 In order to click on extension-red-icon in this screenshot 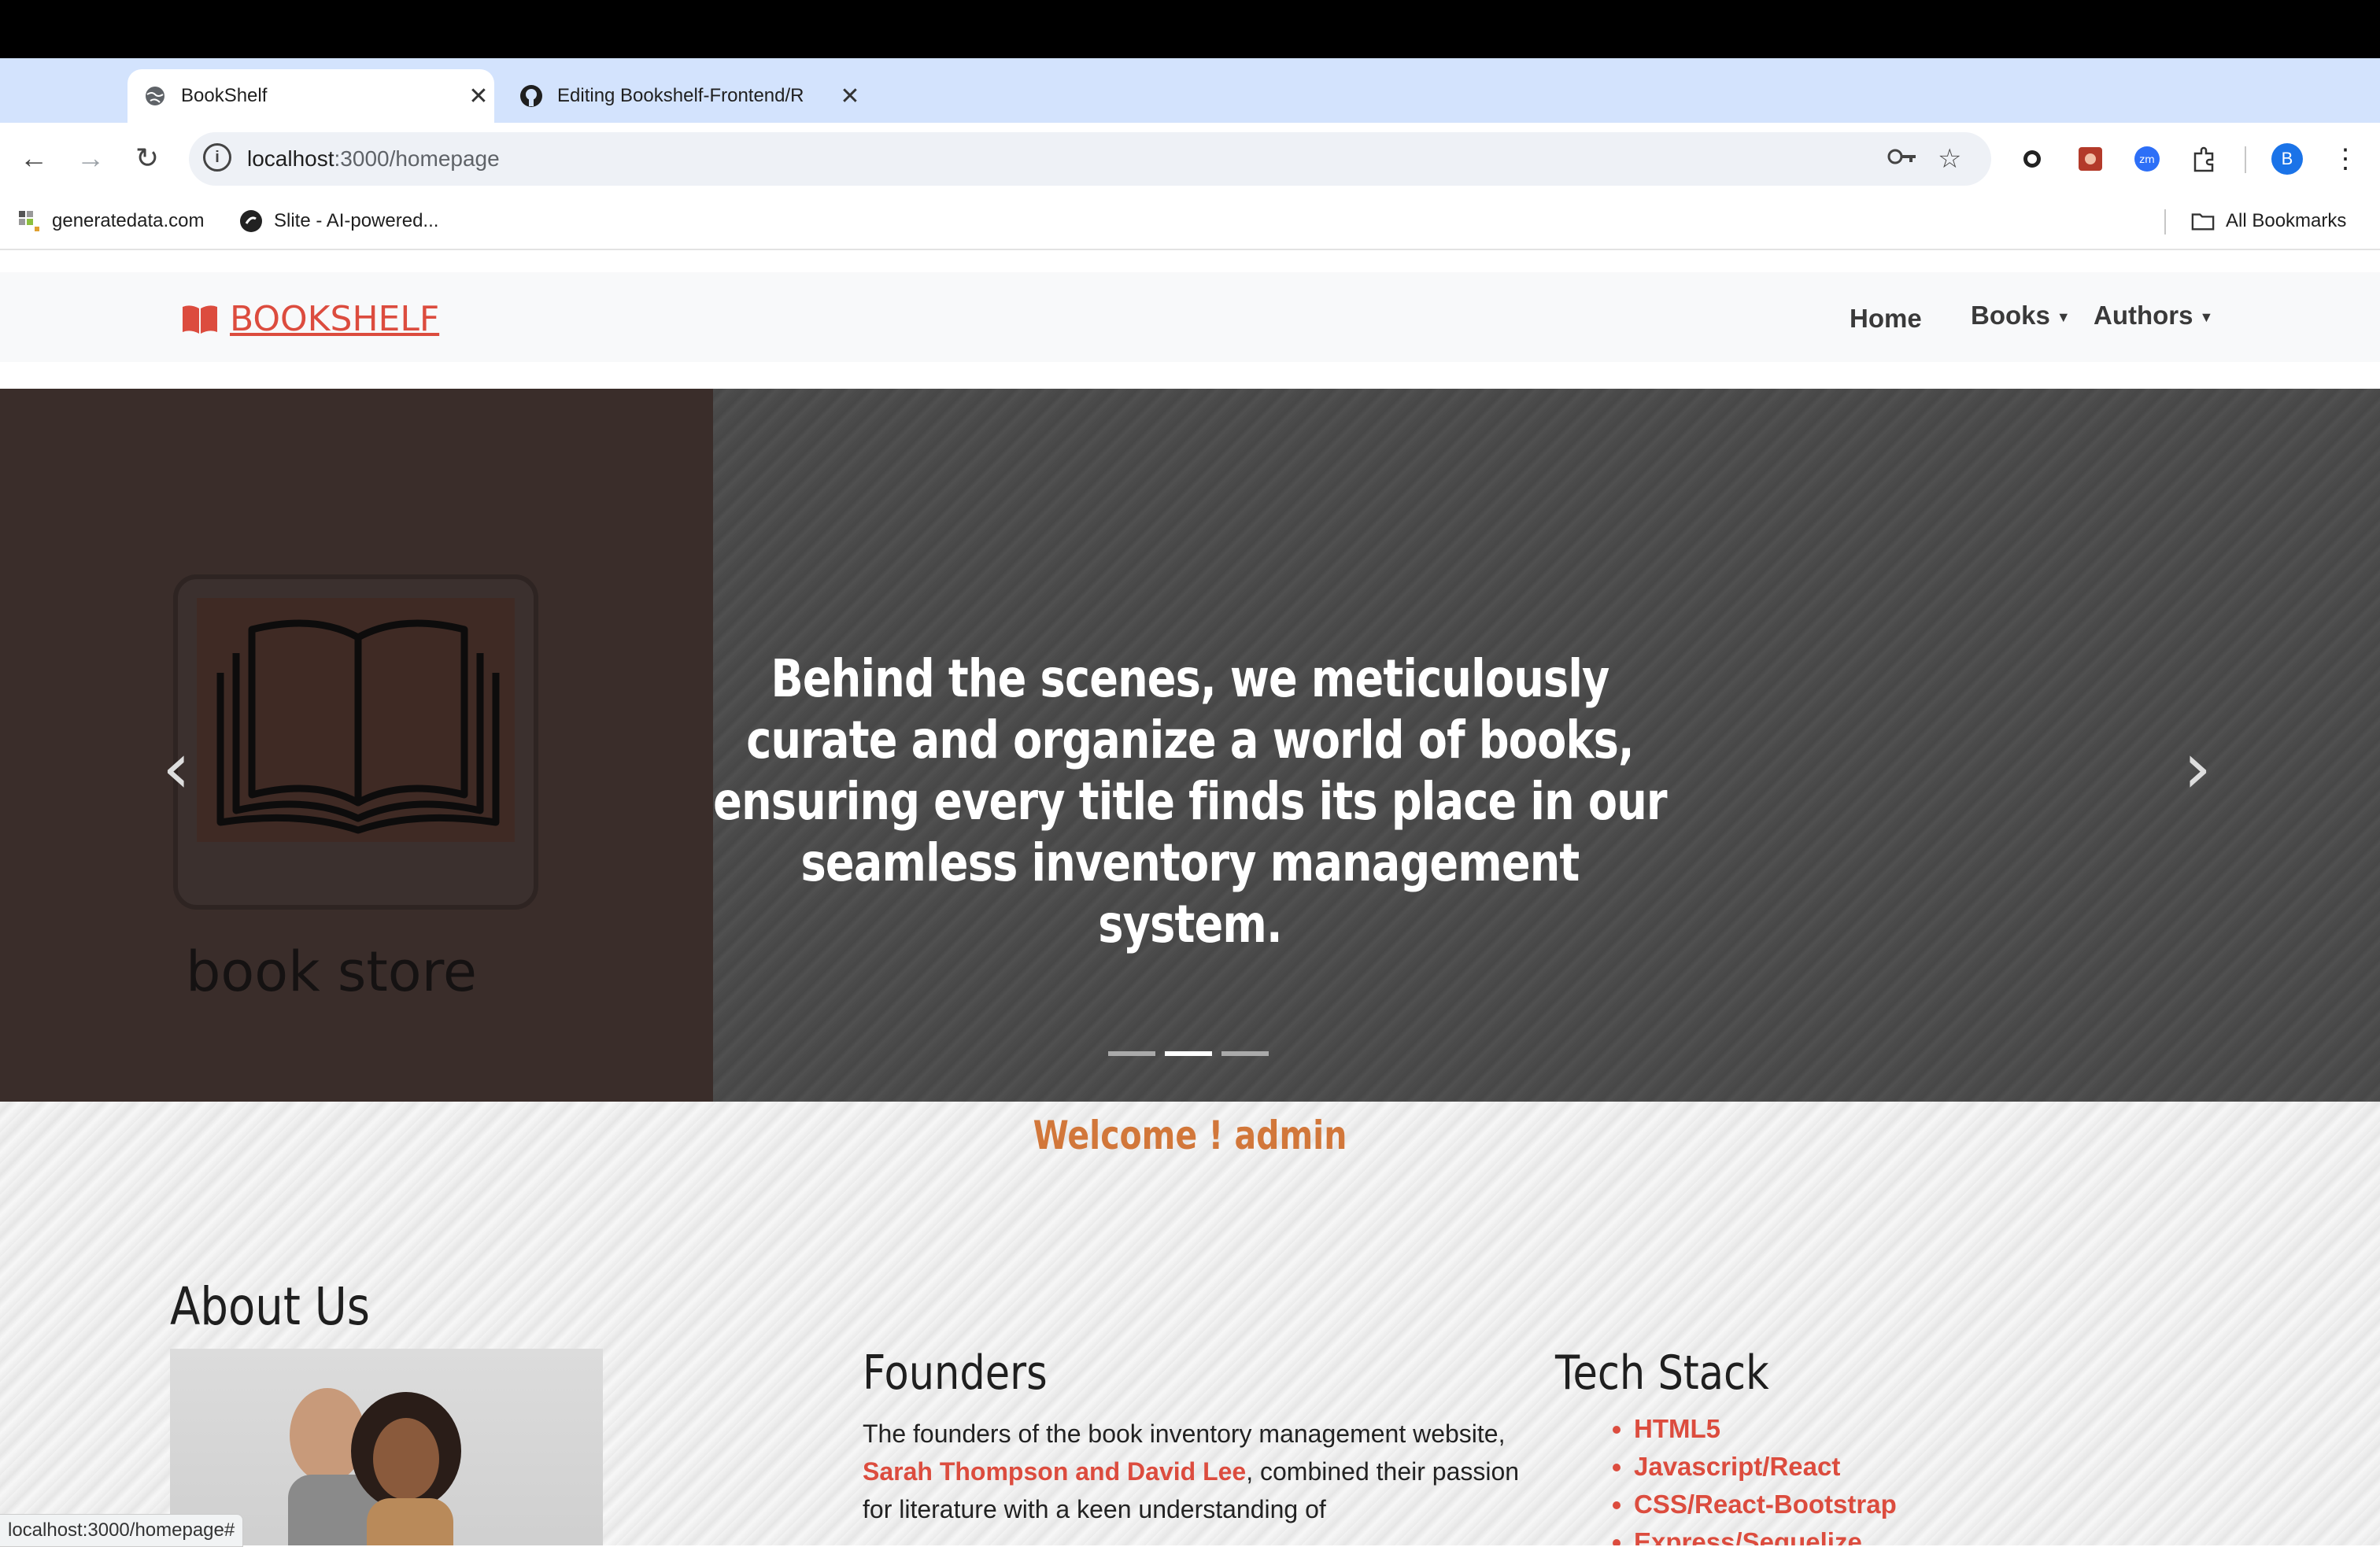, I will do `click(2090, 159)`.